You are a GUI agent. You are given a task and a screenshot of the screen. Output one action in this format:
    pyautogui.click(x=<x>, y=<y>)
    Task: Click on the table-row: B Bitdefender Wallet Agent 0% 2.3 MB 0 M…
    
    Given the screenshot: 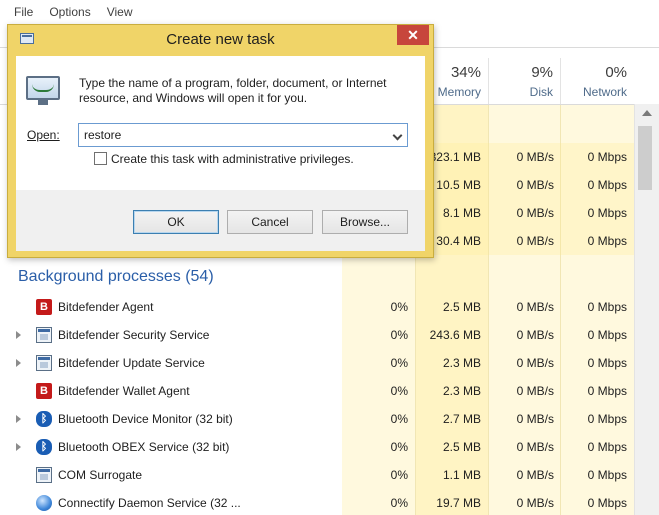 What is the action you would take?
    pyautogui.click(x=317, y=391)
    